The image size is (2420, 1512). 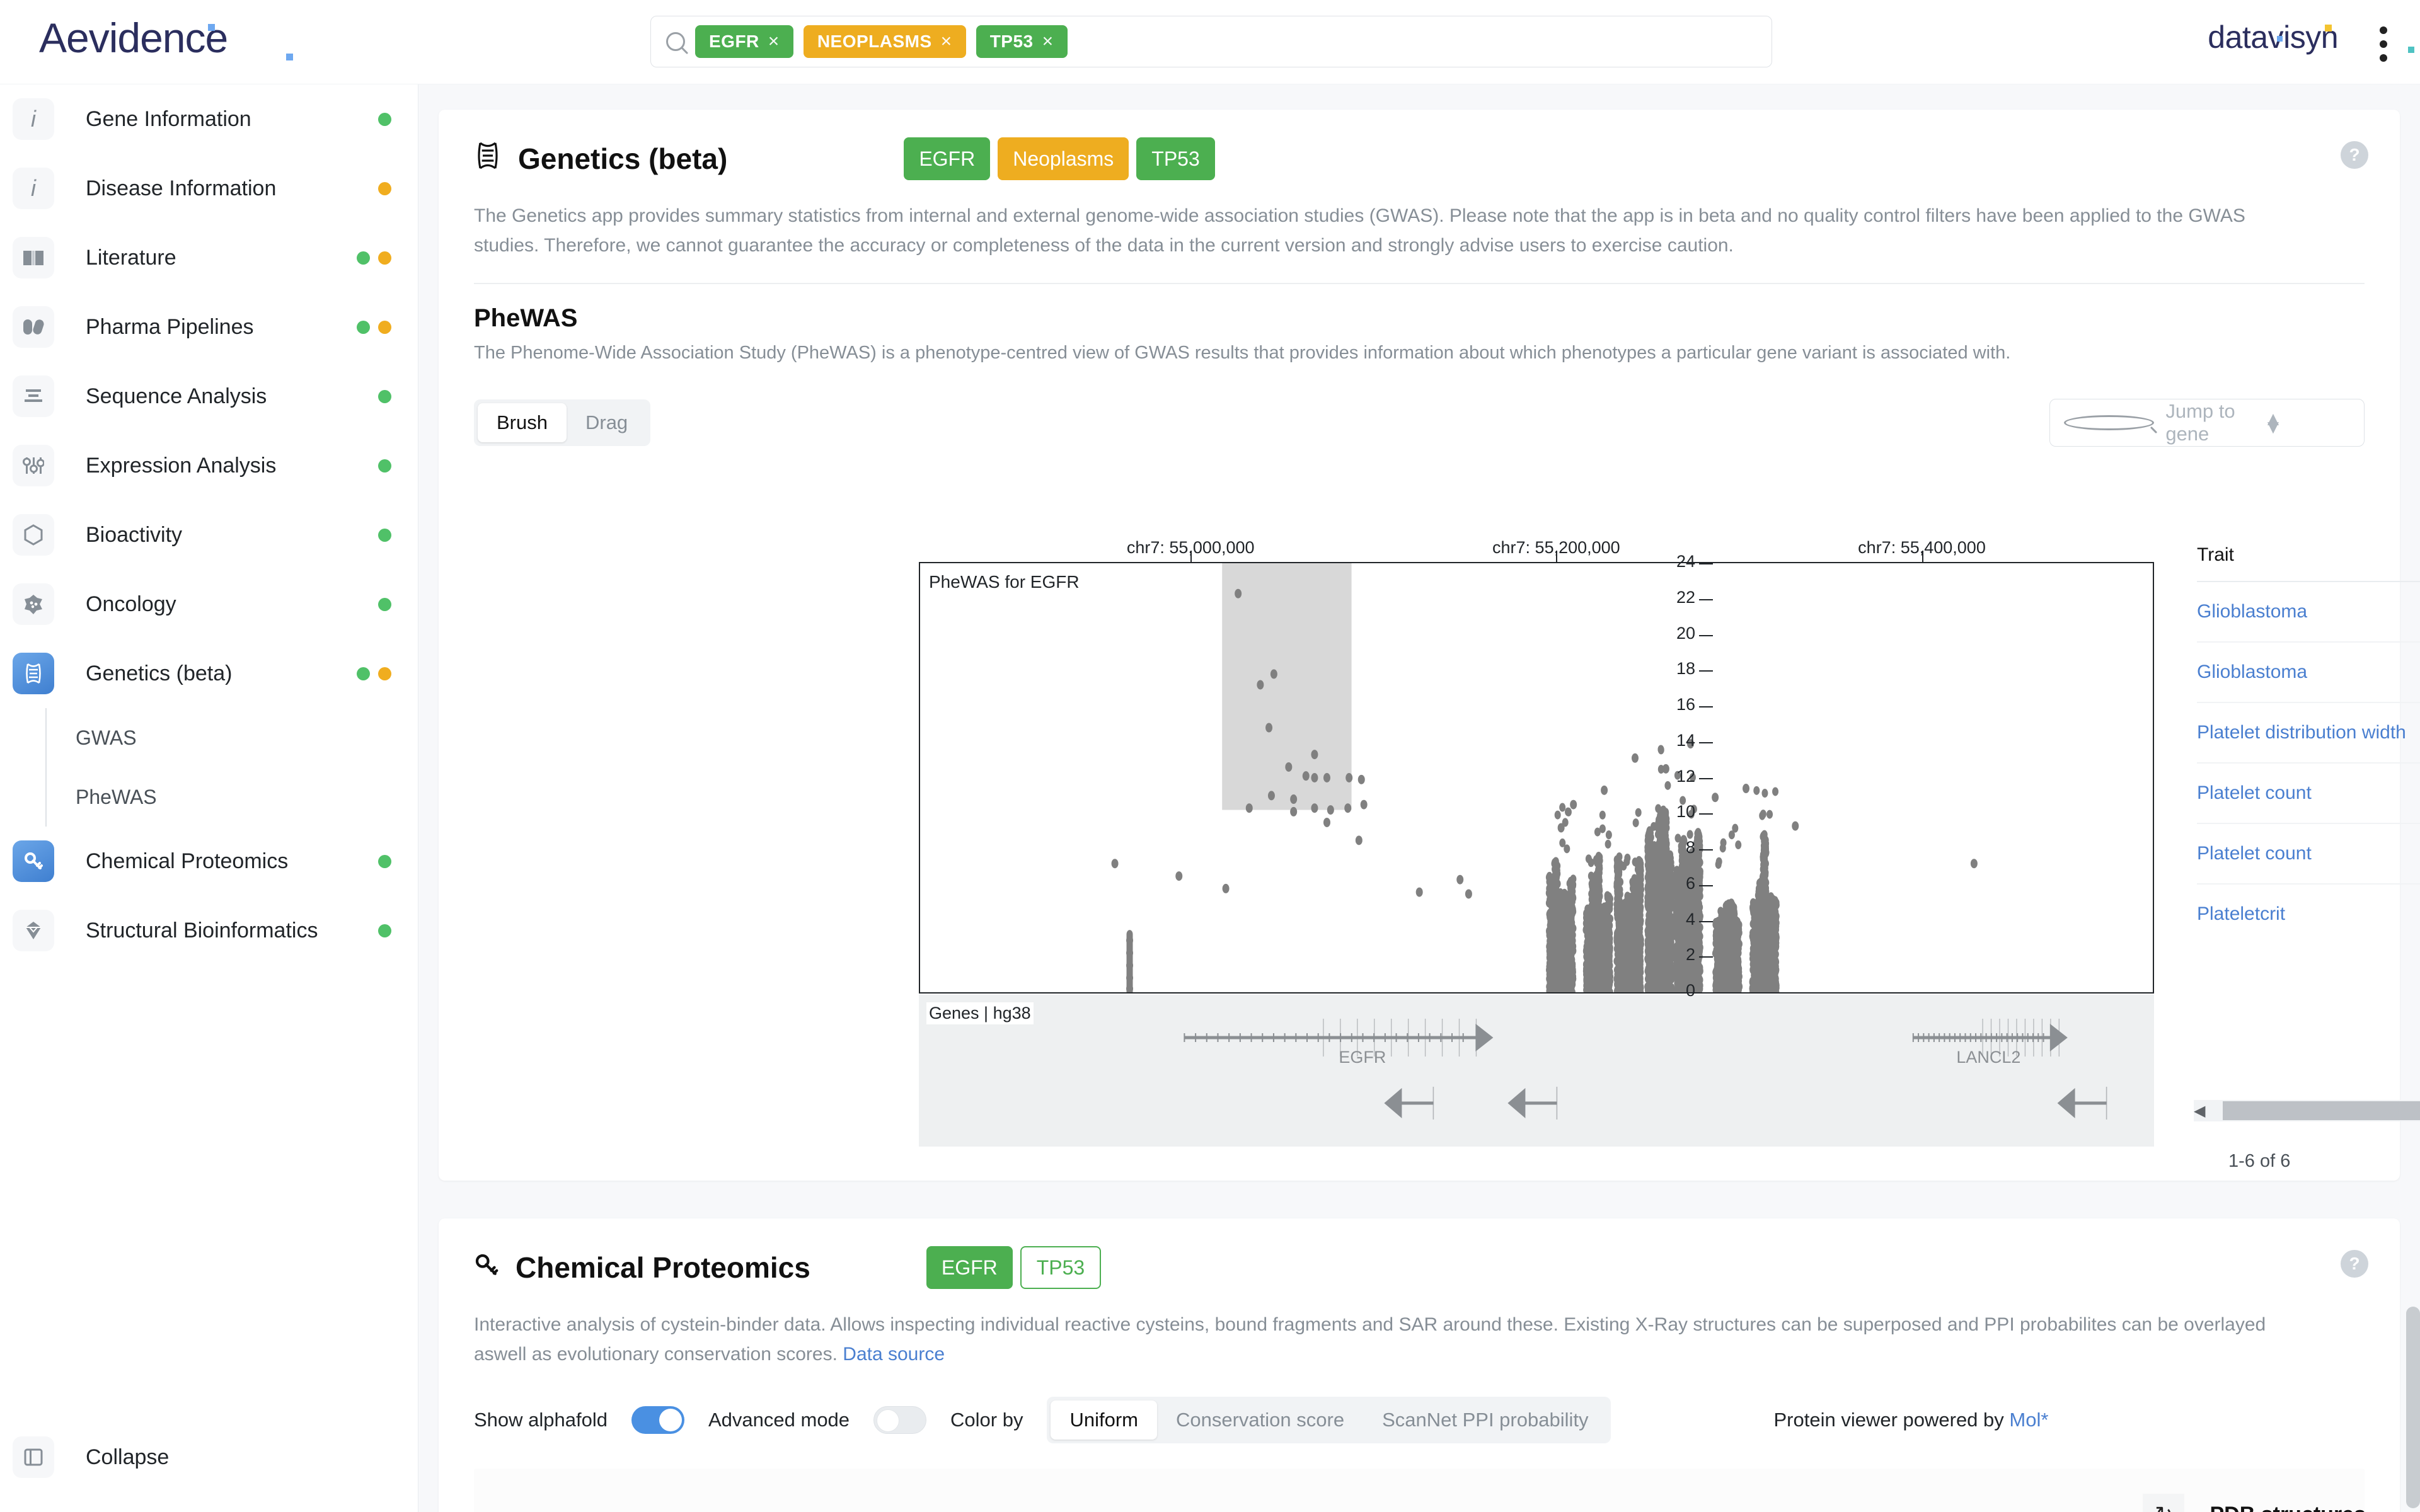 I want to click on protein-viewer-area: ↻ PDB structures, so click(x=1420, y=1490).